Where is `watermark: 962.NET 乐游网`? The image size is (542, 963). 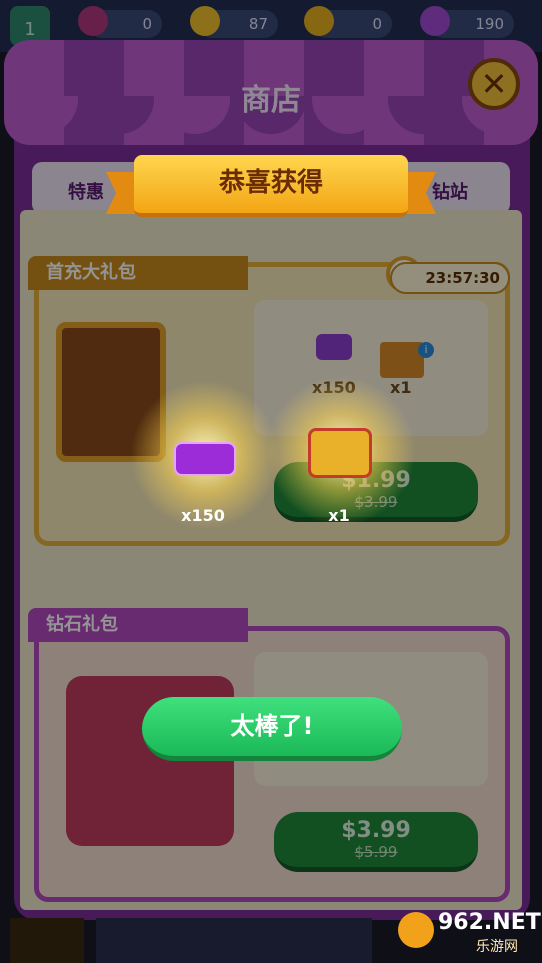
watermark: 962.NET 乐游网 is located at coordinates (469, 934).